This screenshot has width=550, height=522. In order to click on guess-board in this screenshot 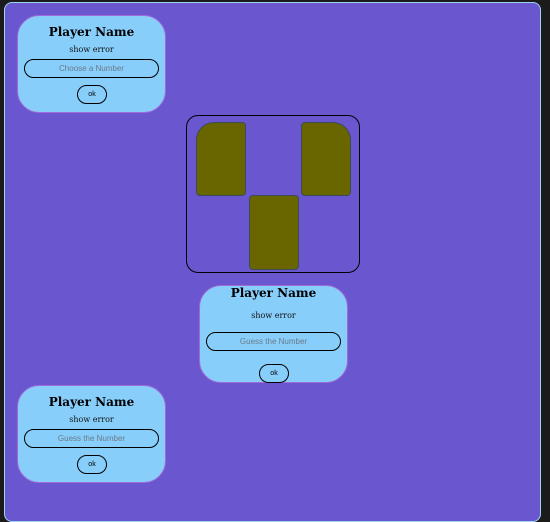, I will do `click(273, 194)`.